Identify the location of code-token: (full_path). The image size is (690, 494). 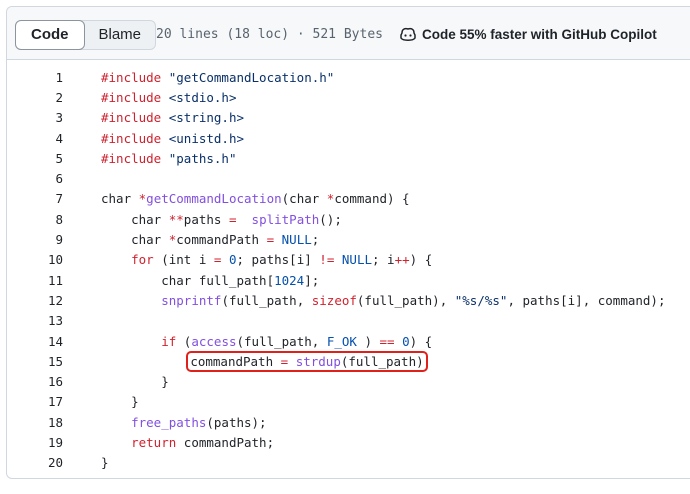
(382, 361).